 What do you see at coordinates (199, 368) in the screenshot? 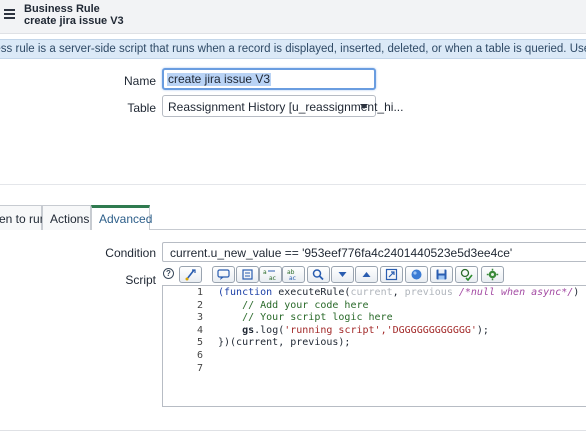
I see `line-number: 7` at bounding box center [199, 368].